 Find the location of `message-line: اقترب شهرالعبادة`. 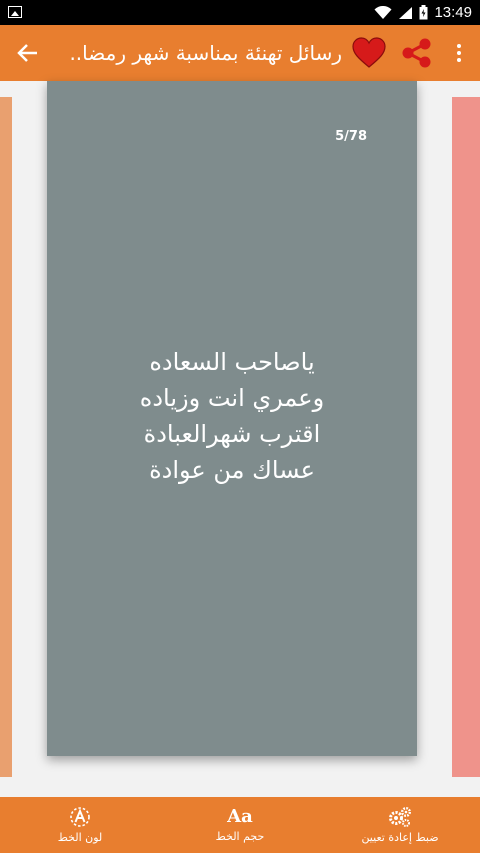

message-line: اقترب شهرالعبادة is located at coordinates (232, 434).